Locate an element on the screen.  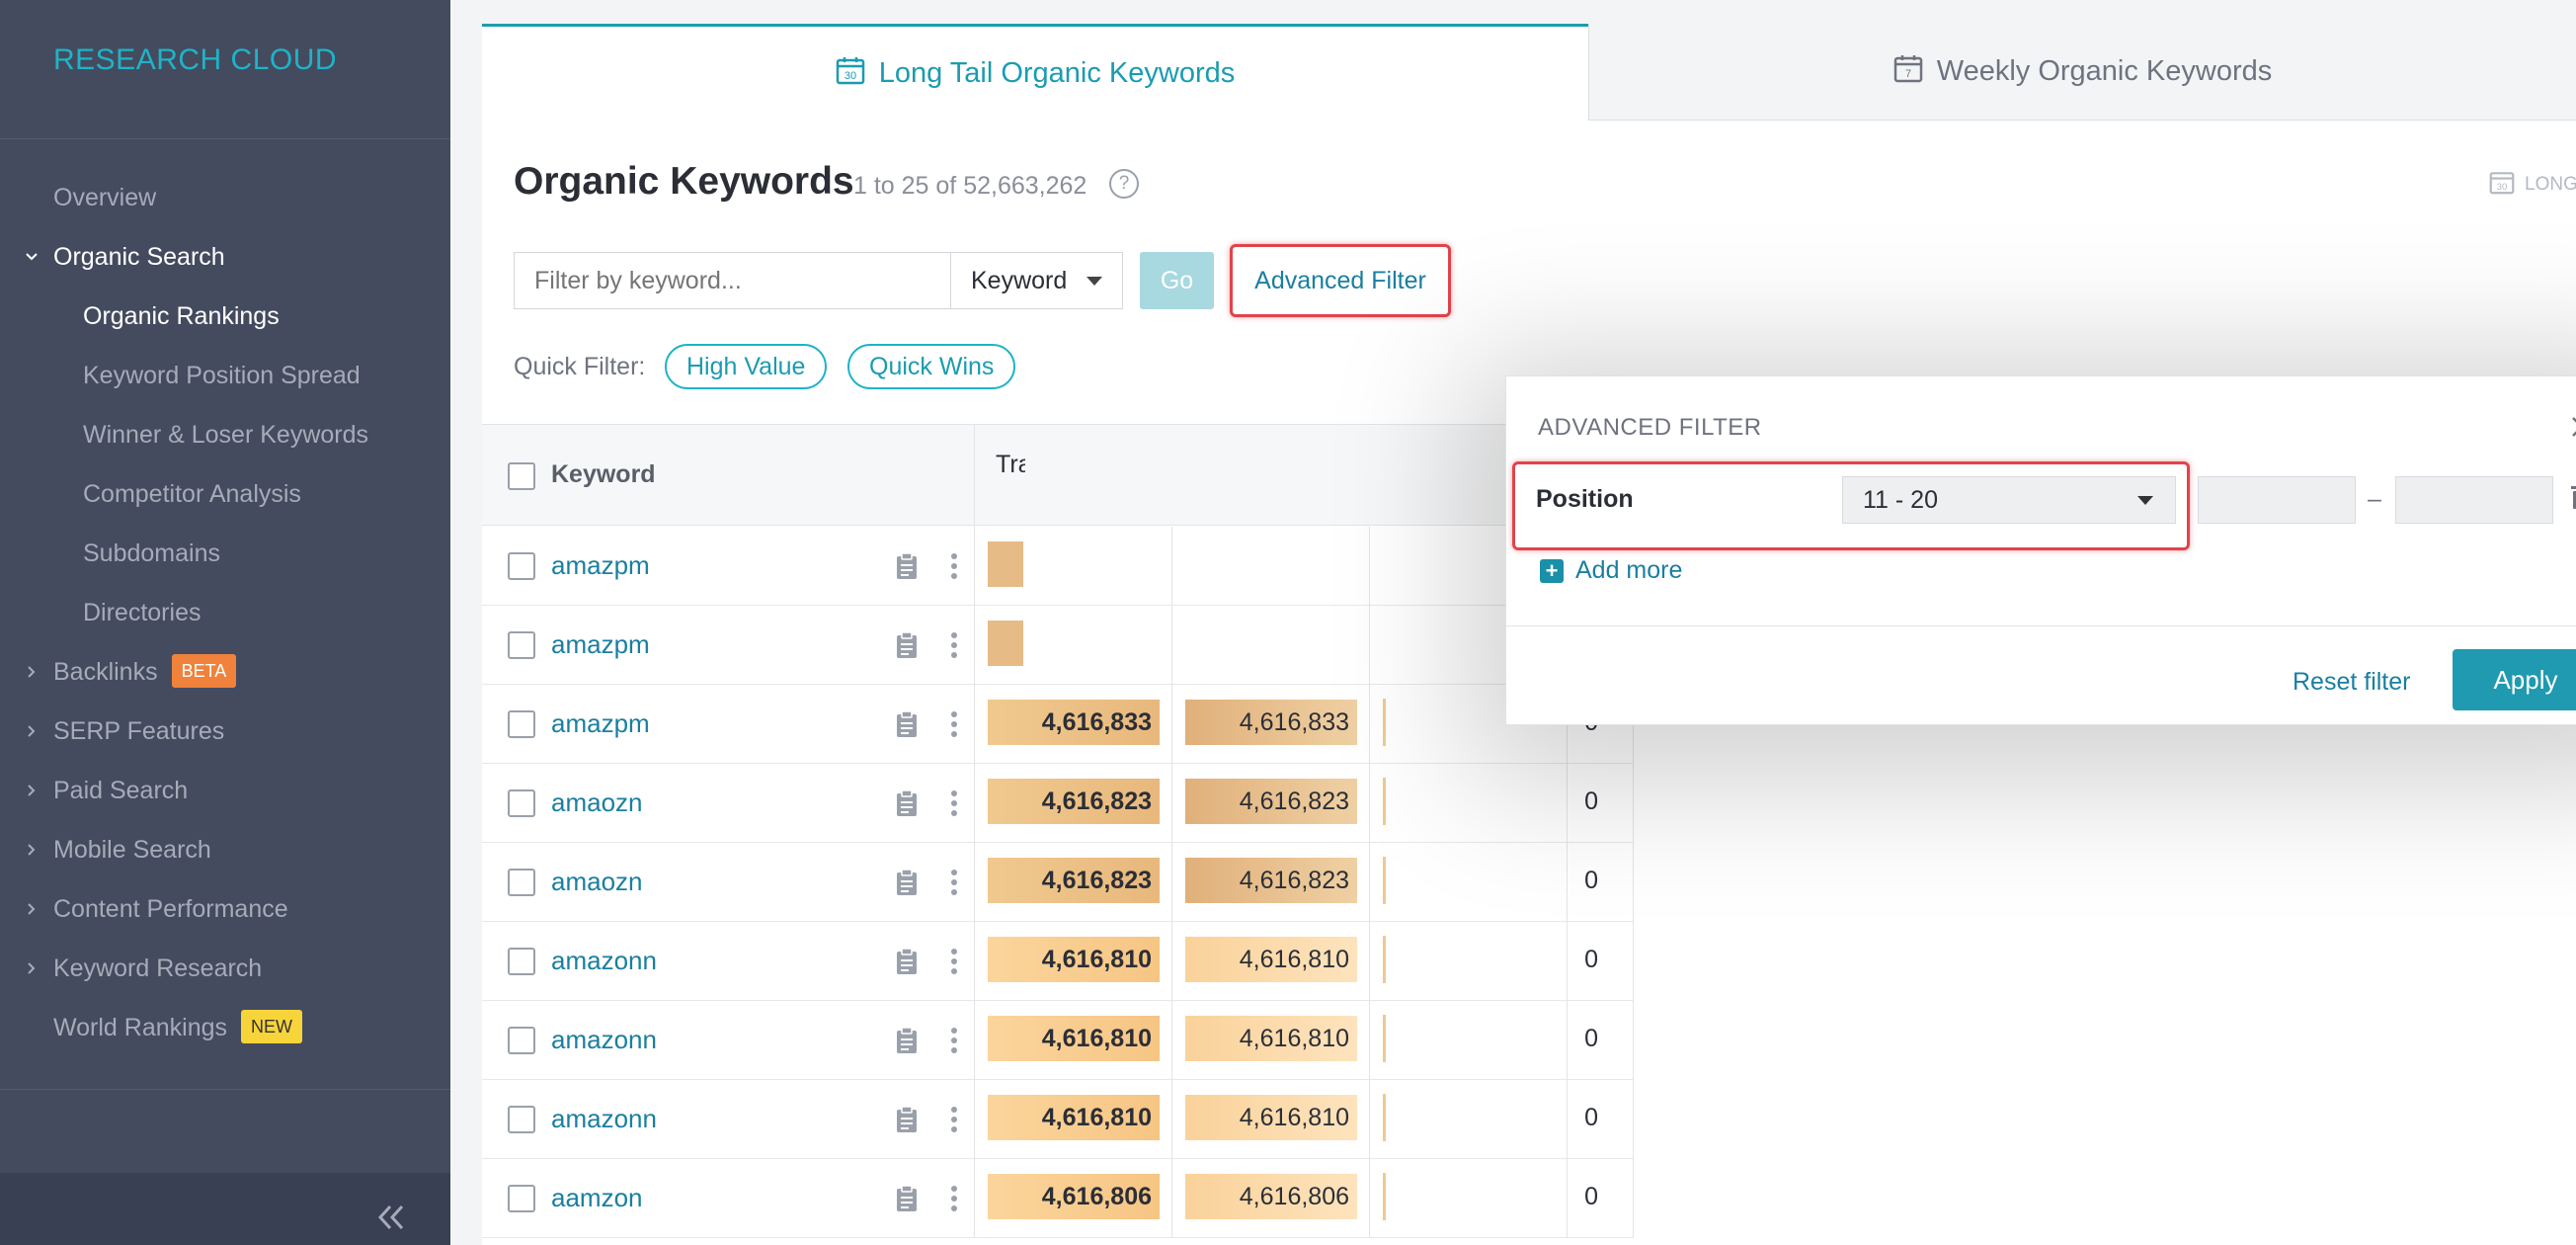
quick-filter-quick-wins: Quick Wins is located at coordinates (931, 366).